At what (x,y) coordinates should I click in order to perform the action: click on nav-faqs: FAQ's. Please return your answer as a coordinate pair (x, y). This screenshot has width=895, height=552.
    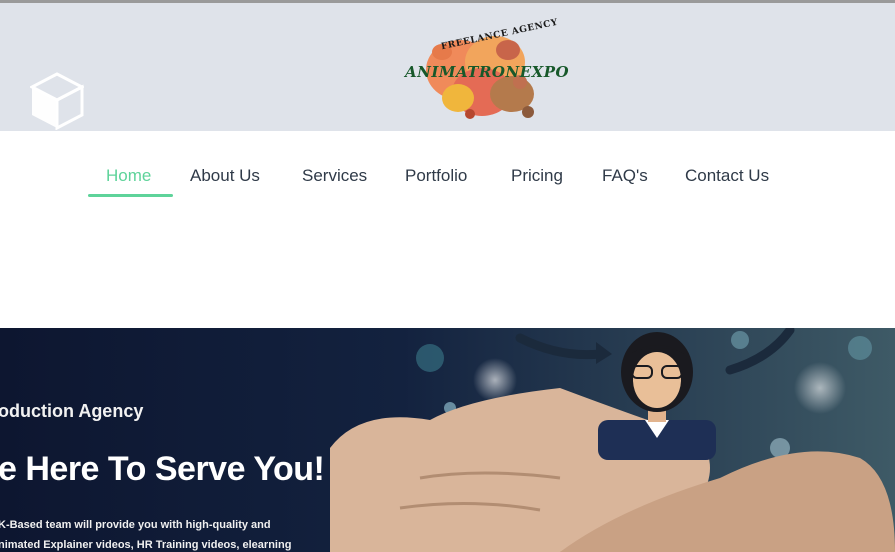
    Looking at the image, I should click on (625, 176).